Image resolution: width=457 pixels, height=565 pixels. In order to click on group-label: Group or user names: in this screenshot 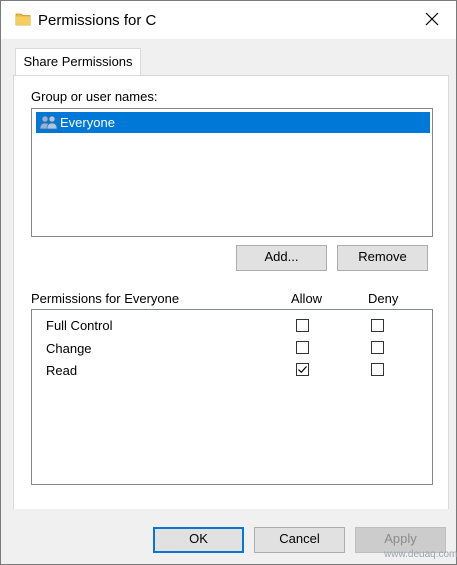, I will do `click(94, 96)`.